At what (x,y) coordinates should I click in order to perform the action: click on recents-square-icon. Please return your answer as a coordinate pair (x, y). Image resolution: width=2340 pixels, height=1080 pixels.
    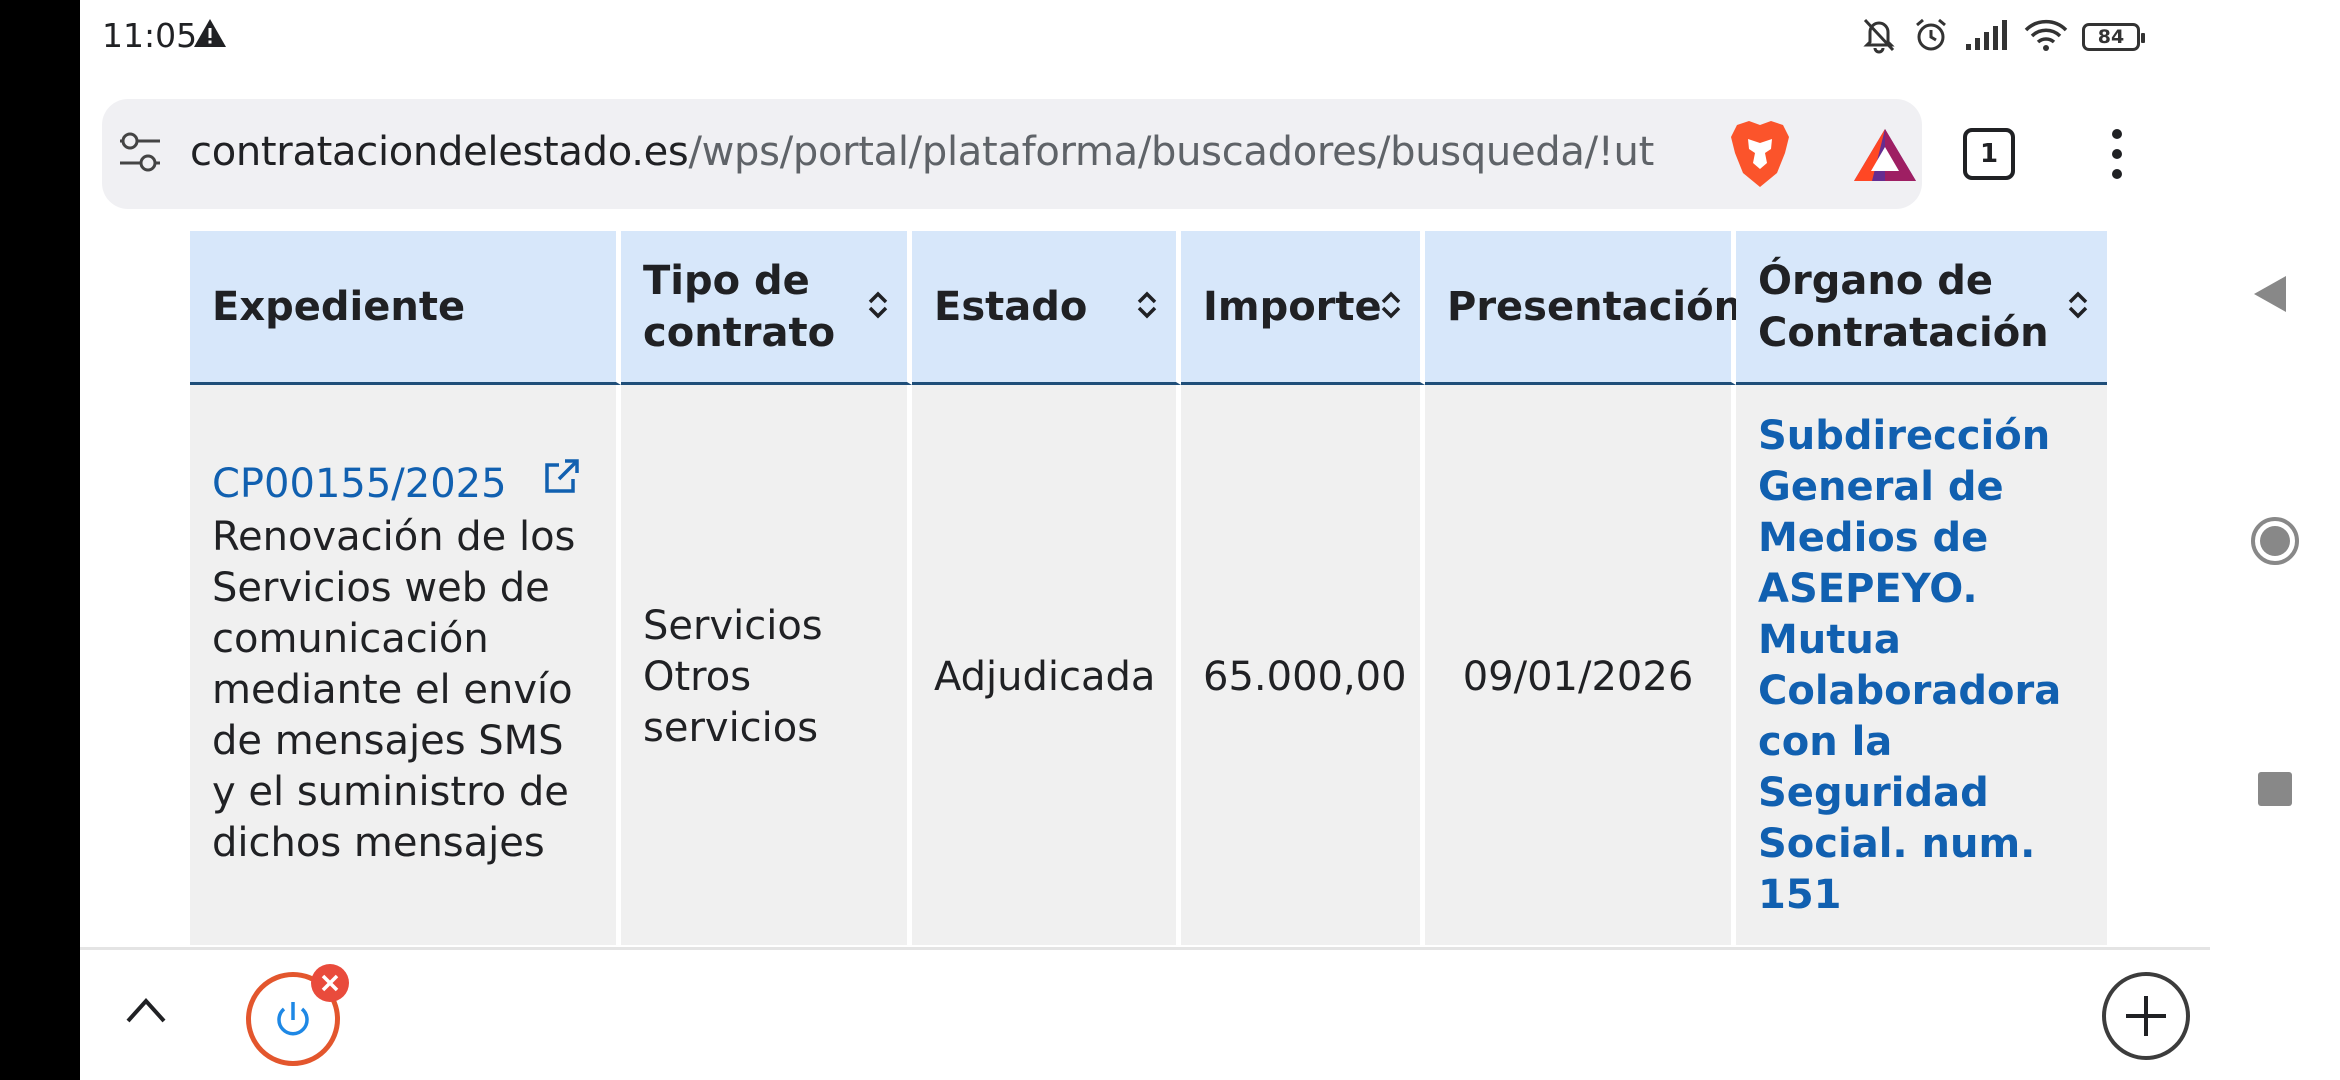
    Looking at the image, I should click on (2275, 789).